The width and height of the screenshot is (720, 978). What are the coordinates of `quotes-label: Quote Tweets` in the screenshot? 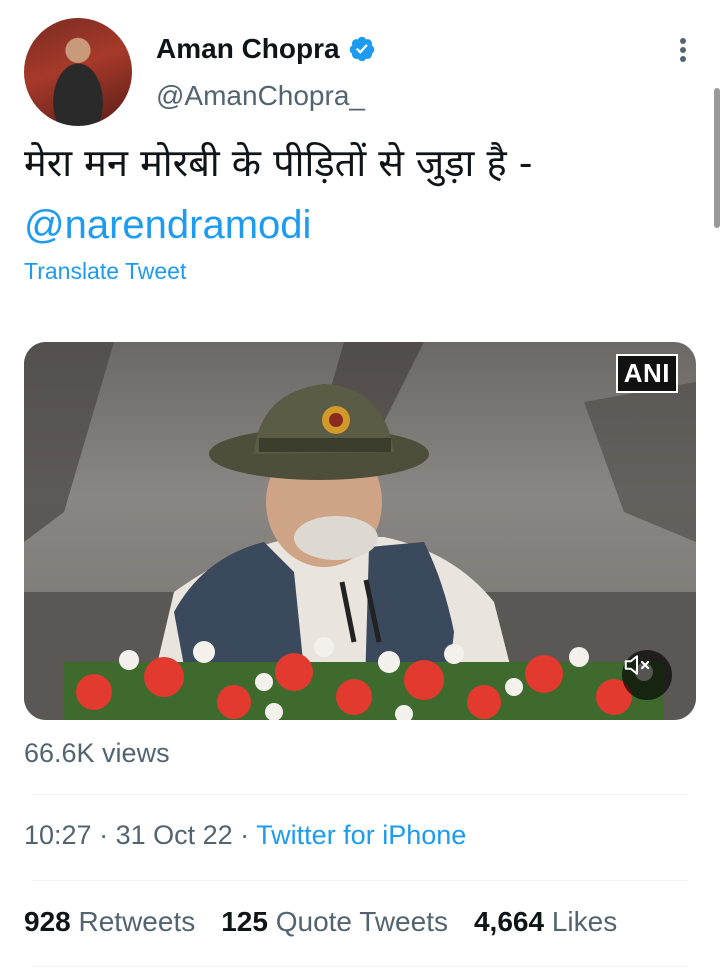 It's located at (361, 921).